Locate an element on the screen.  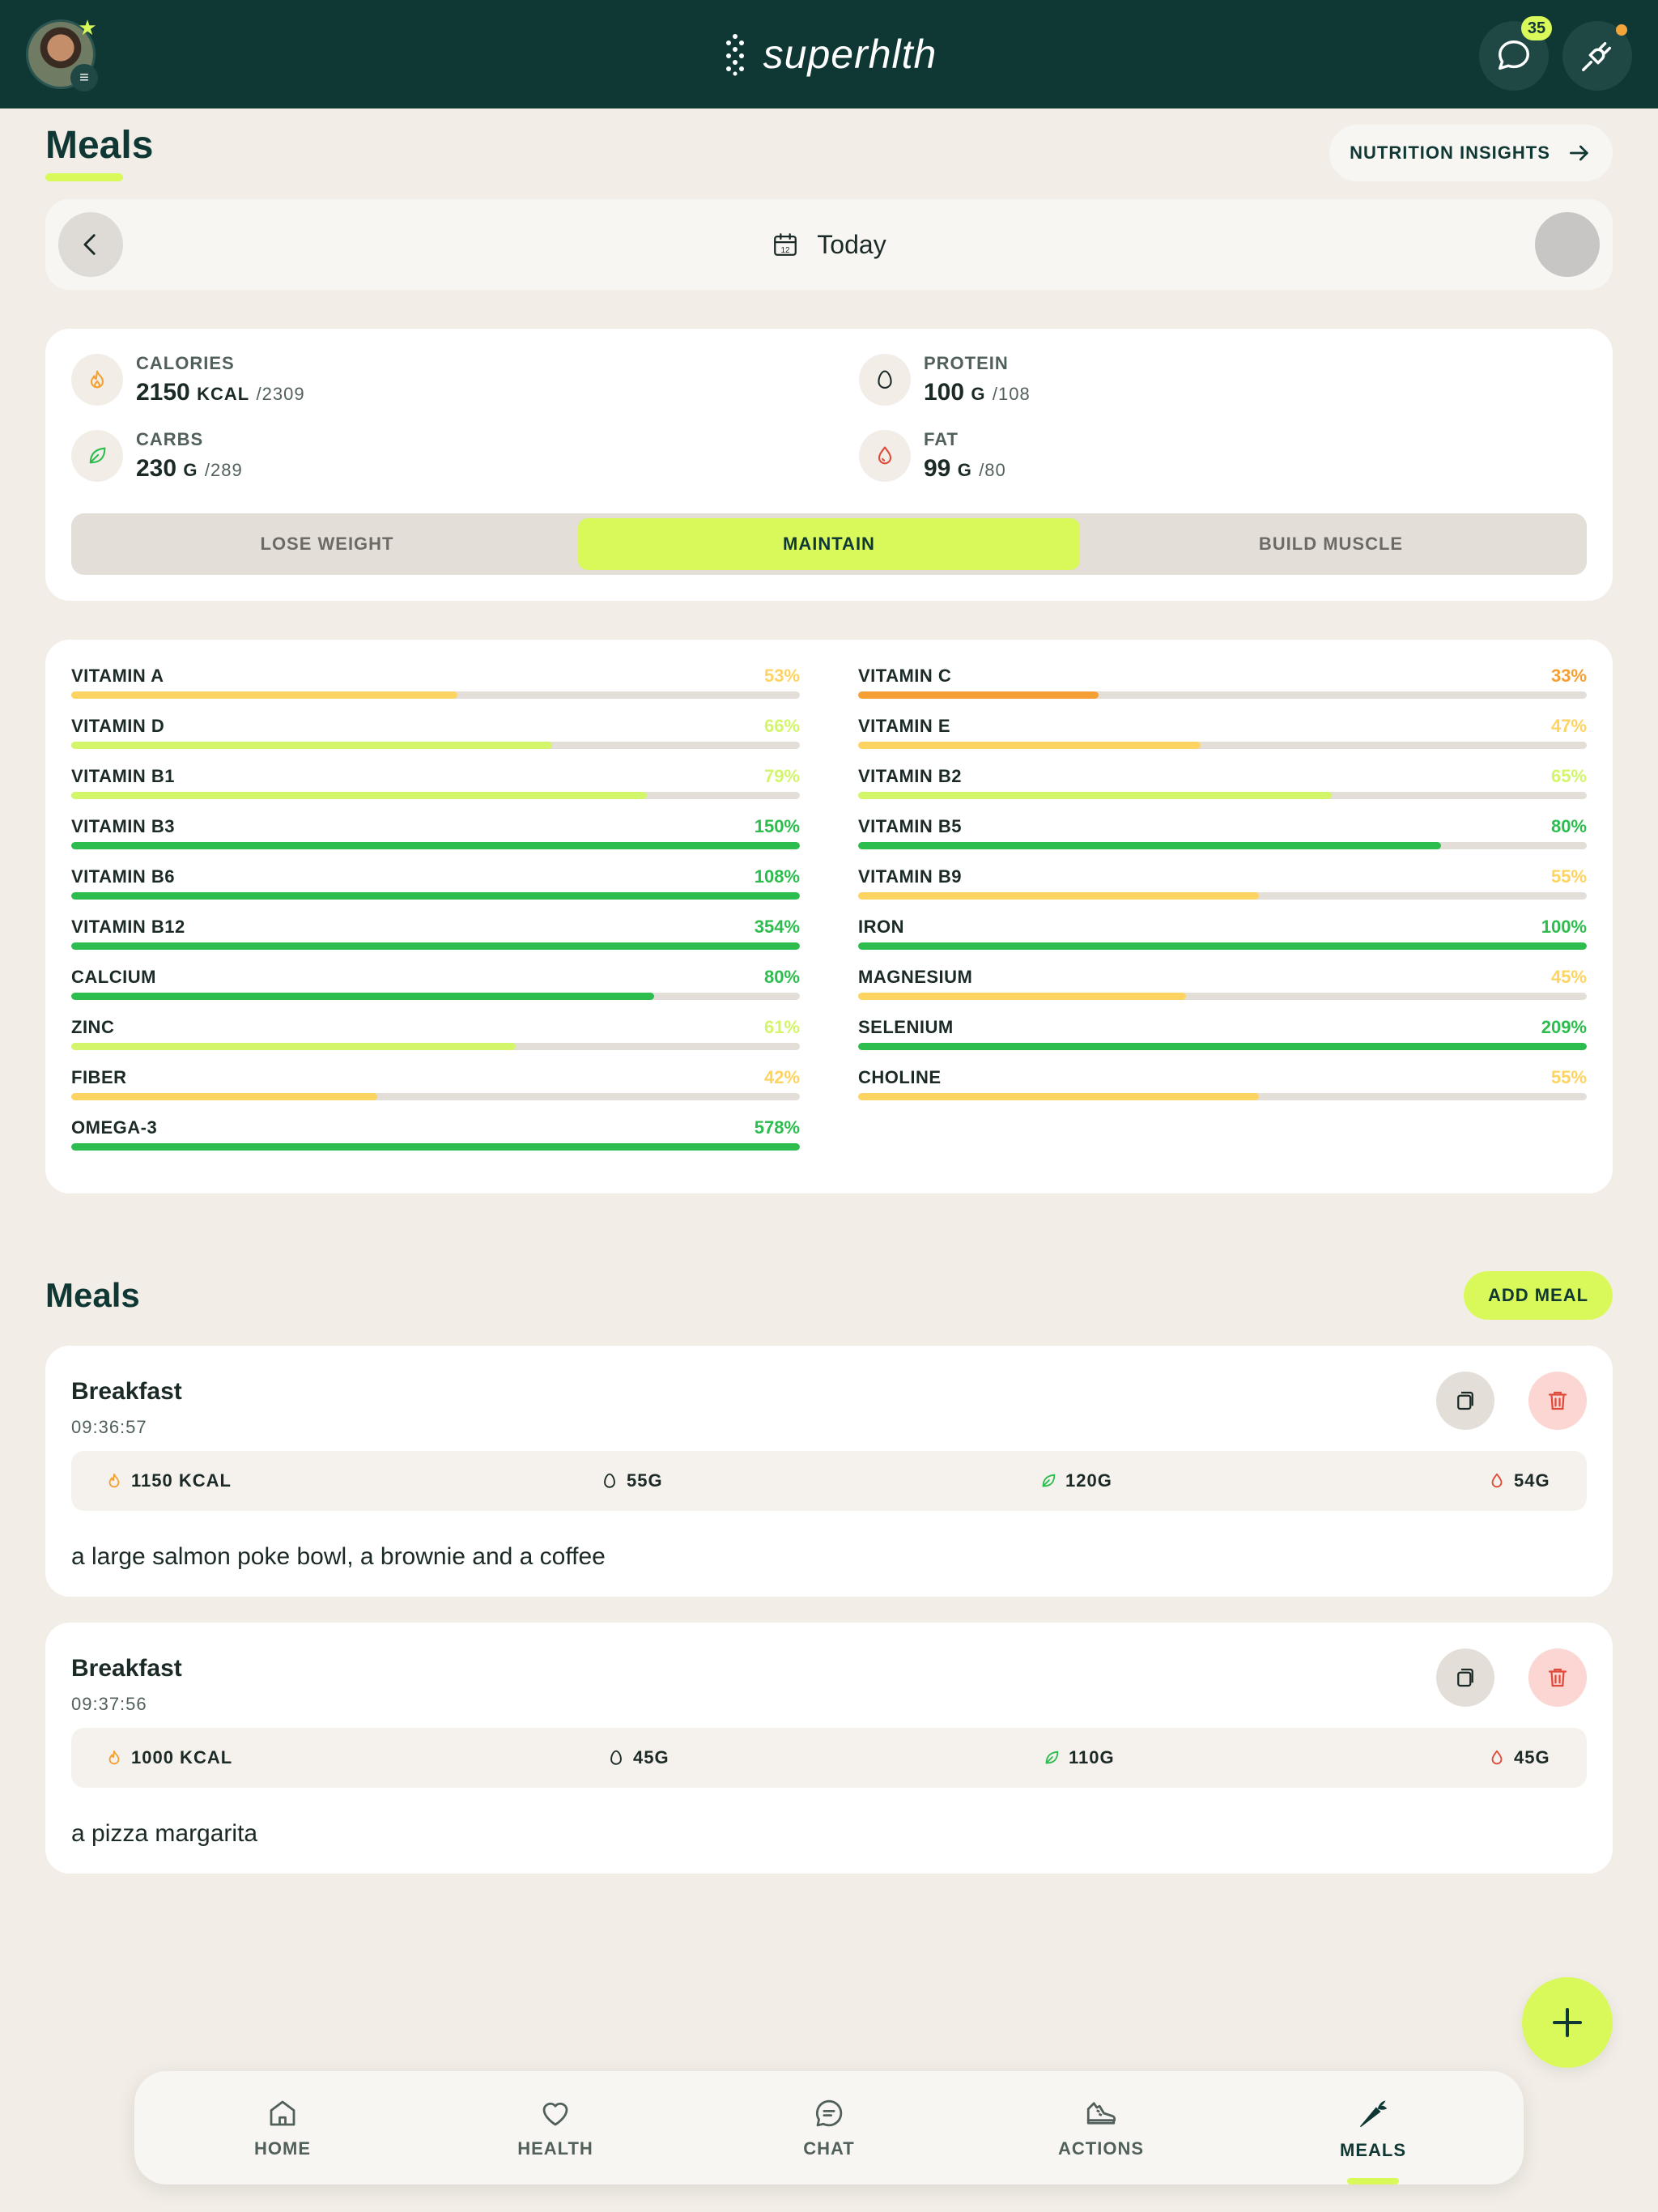
meals-section-title: Meals is located at coordinates (92, 1295).